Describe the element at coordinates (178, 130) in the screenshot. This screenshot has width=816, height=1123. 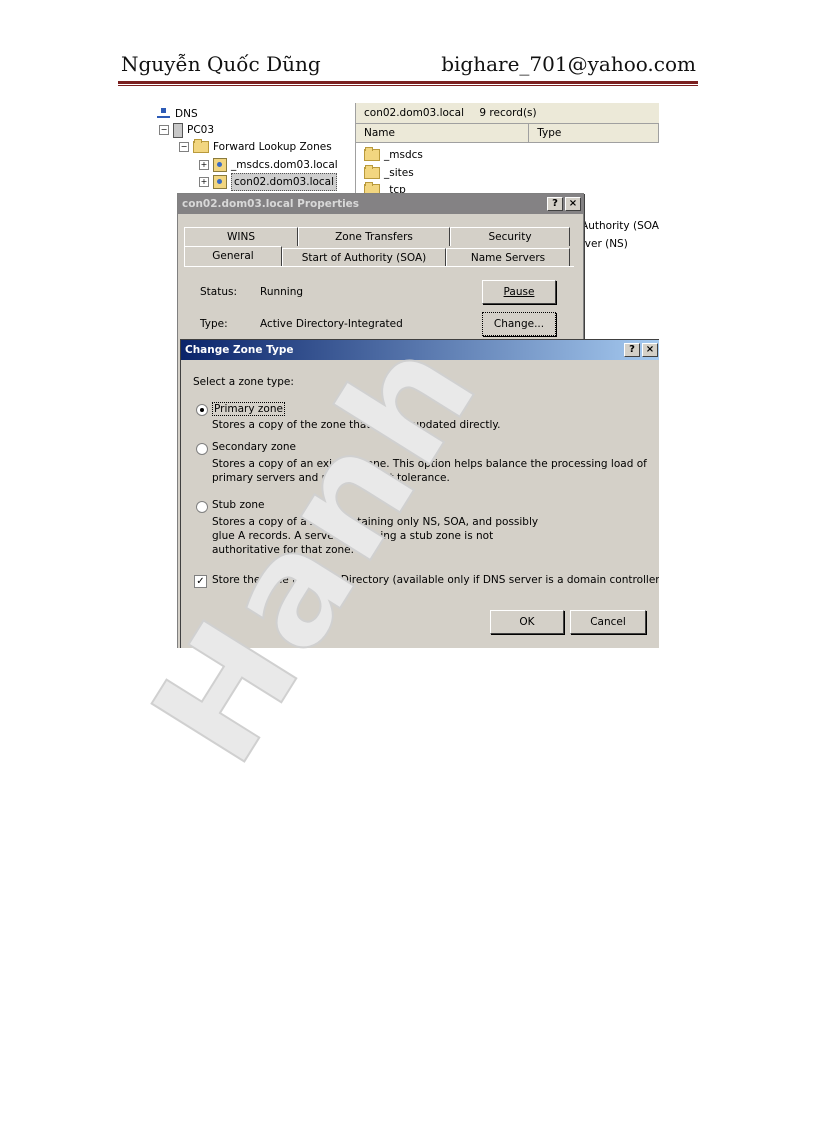
I see `server-icon` at that location.